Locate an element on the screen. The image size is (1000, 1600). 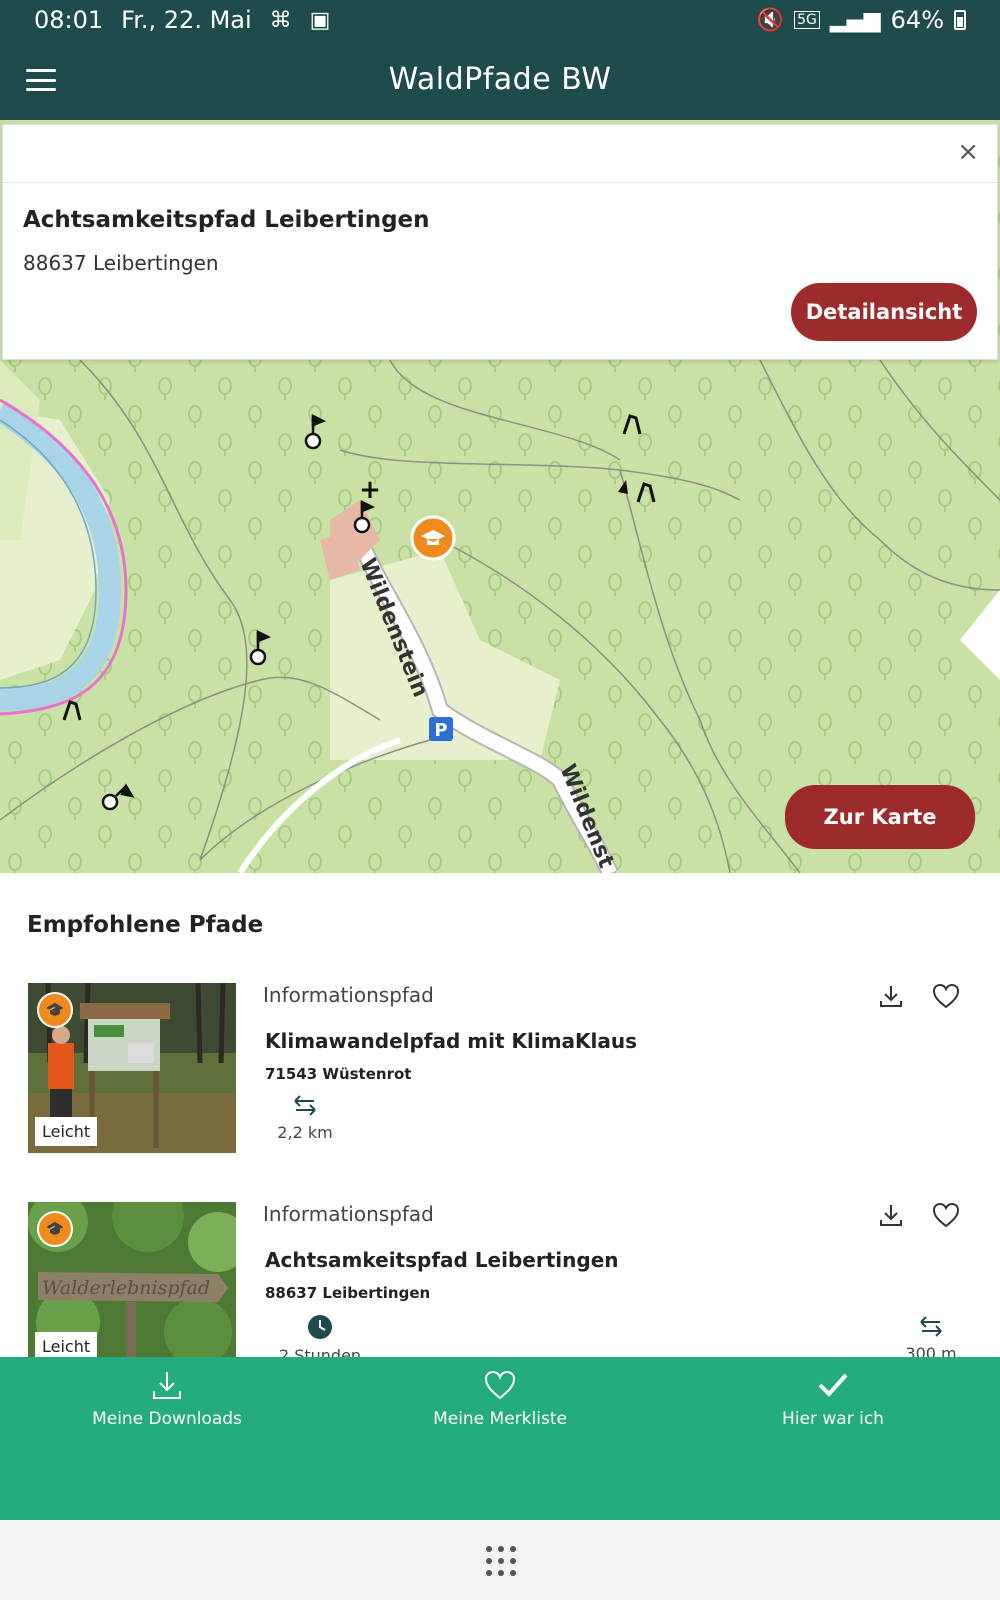
parking-label: P is located at coordinates (440, 730).